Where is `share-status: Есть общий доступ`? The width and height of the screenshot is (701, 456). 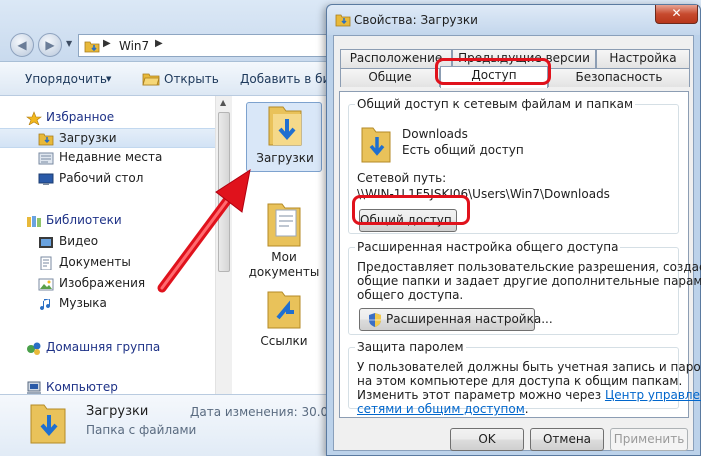 share-status: Есть общий доступ is located at coordinates (463, 150).